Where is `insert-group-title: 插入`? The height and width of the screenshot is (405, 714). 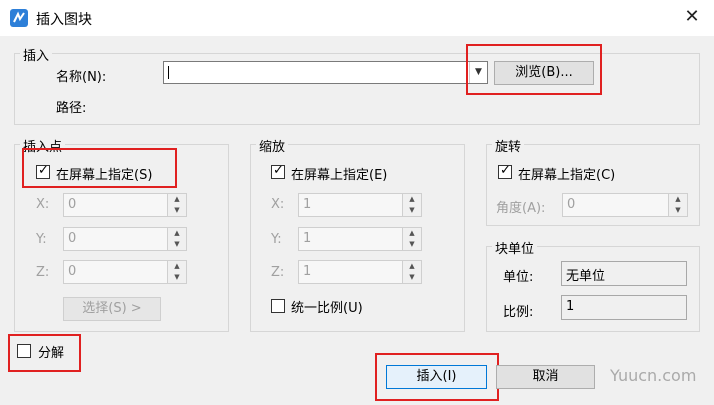 insert-group-title: 插入 is located at coordinates (36, 54).